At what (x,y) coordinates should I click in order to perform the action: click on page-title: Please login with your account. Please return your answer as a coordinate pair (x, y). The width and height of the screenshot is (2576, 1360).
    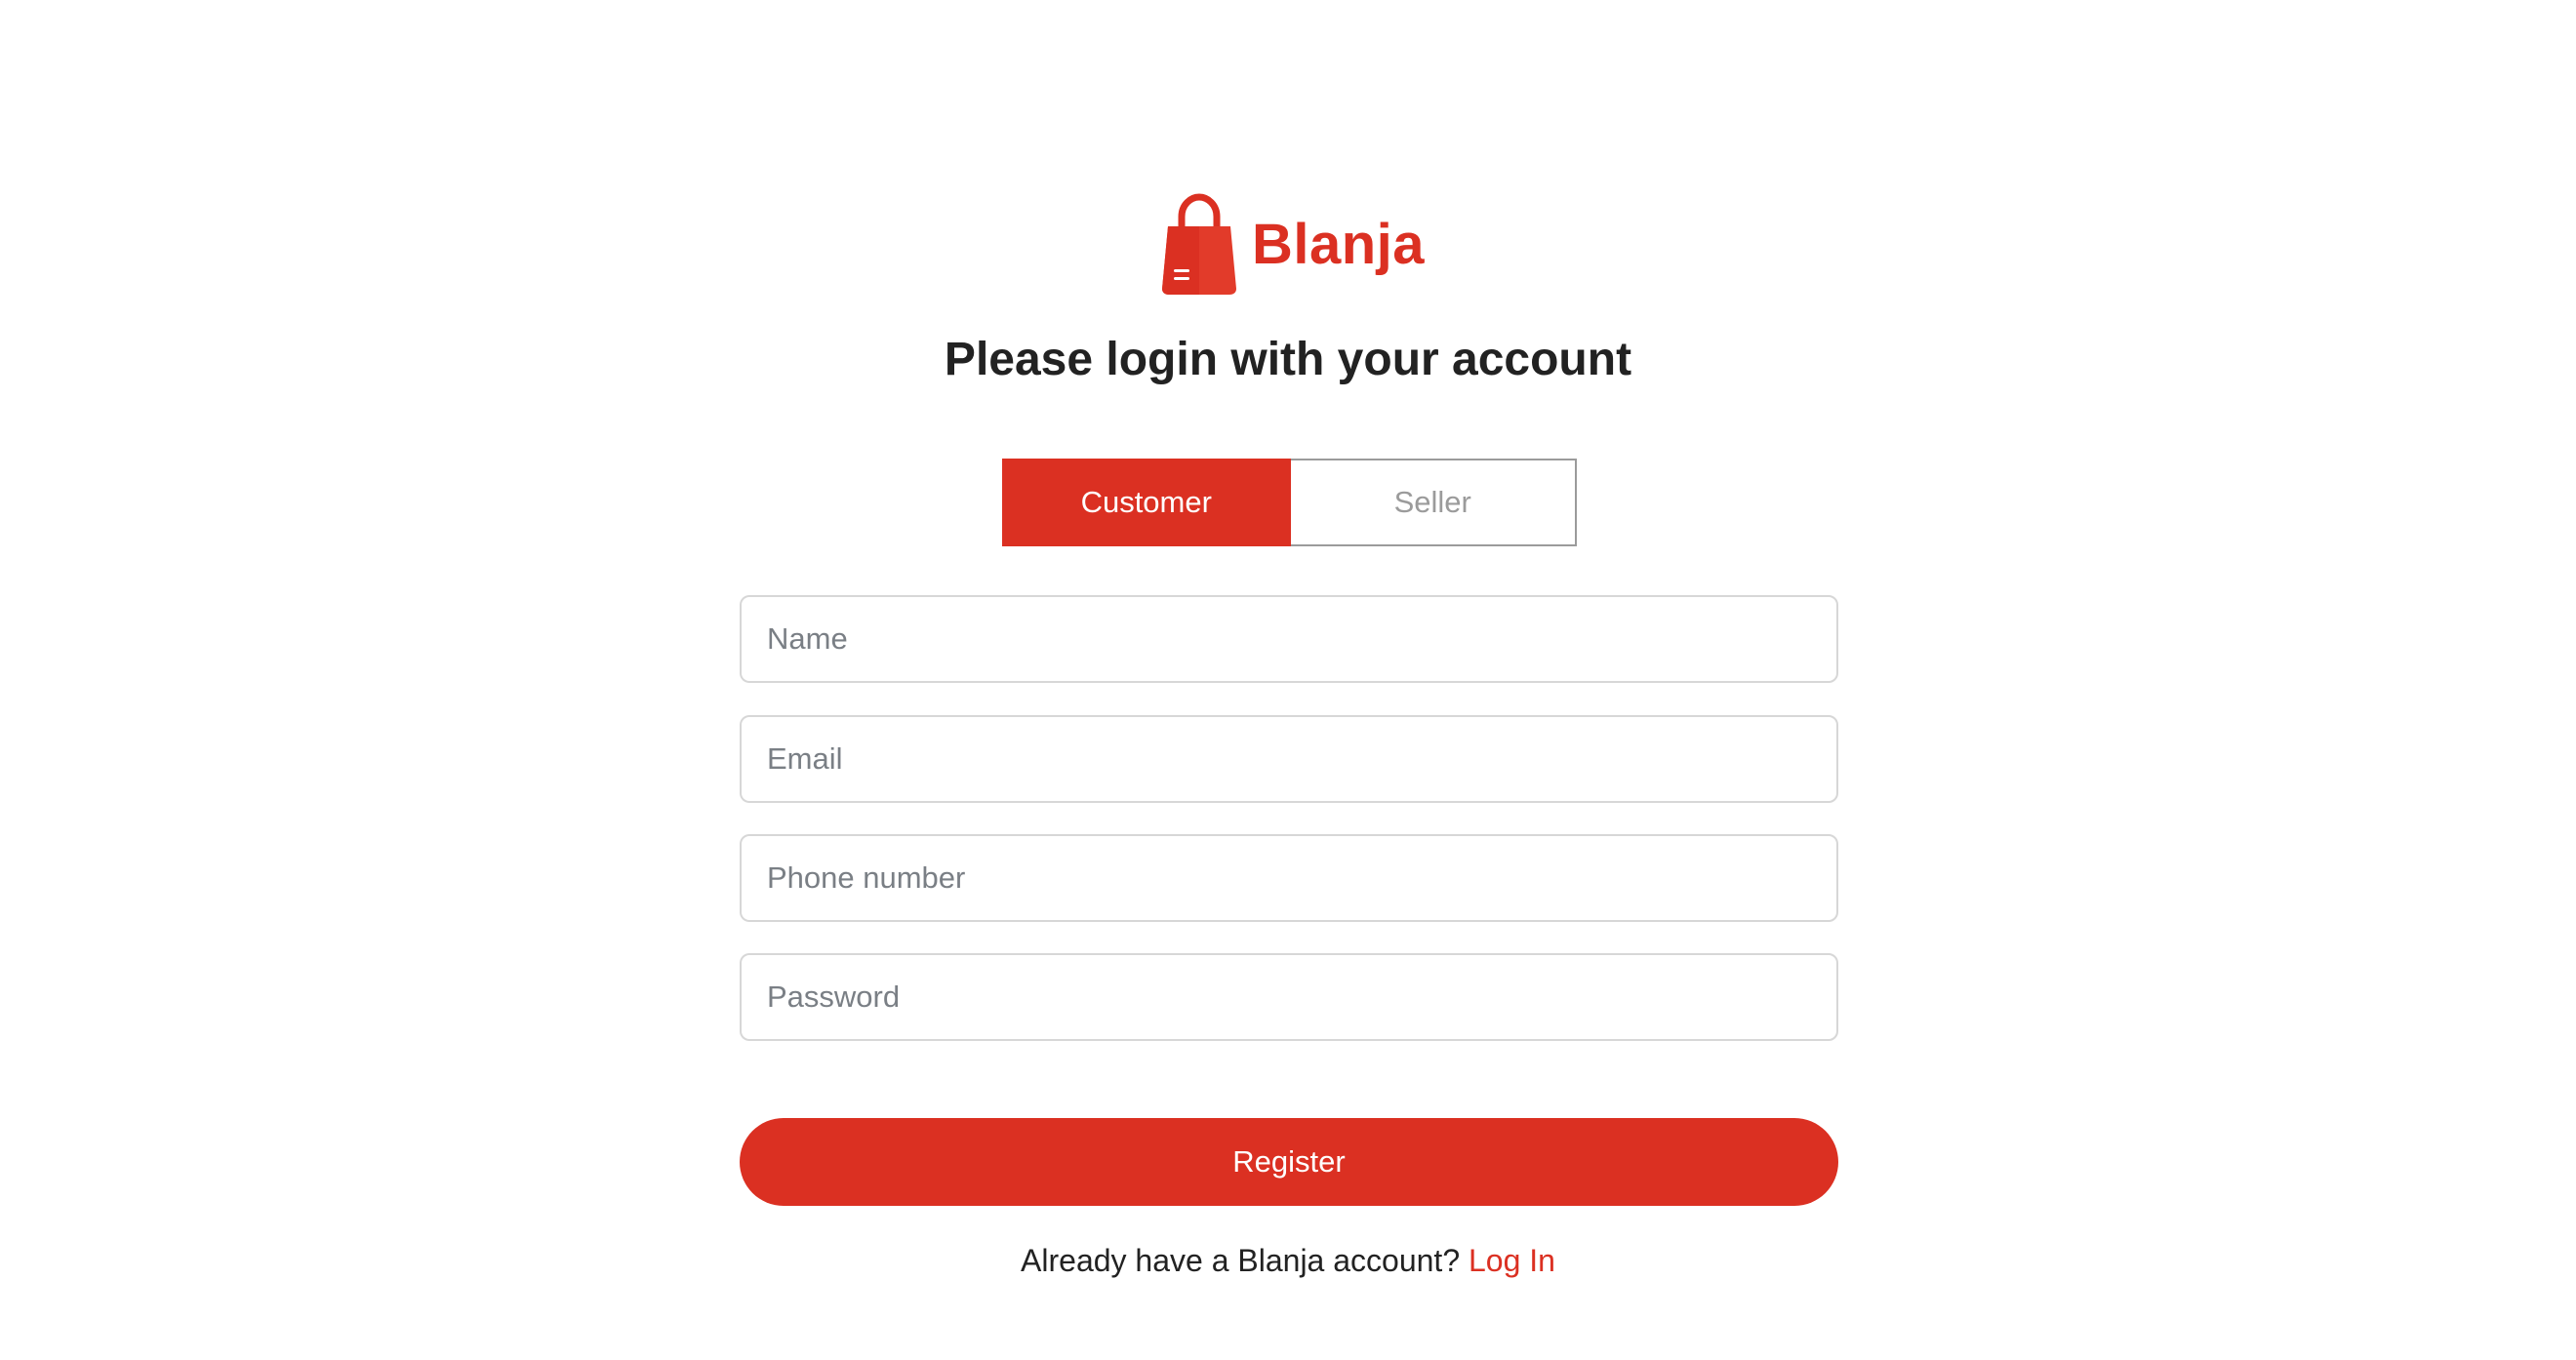
    Looking at the image, I should click on (1288, 359).